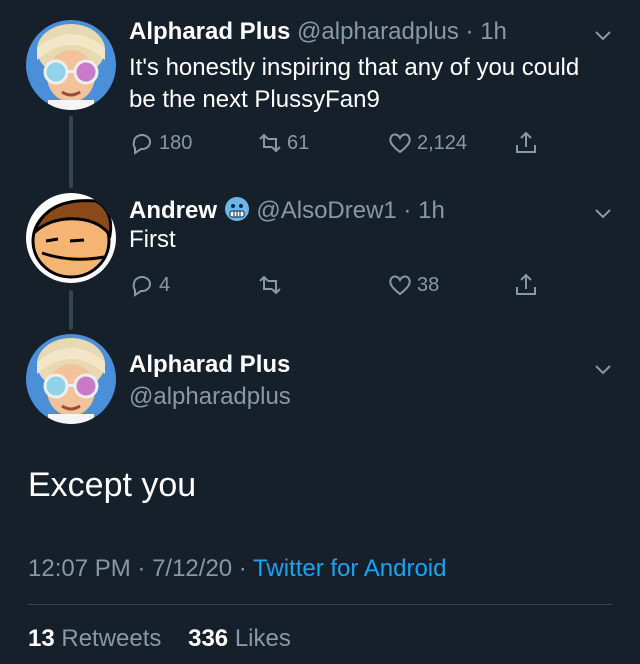 This screenshot has width=640, height=664. I want to click on tweet-time: 12:07 PM, so click(79, 568).